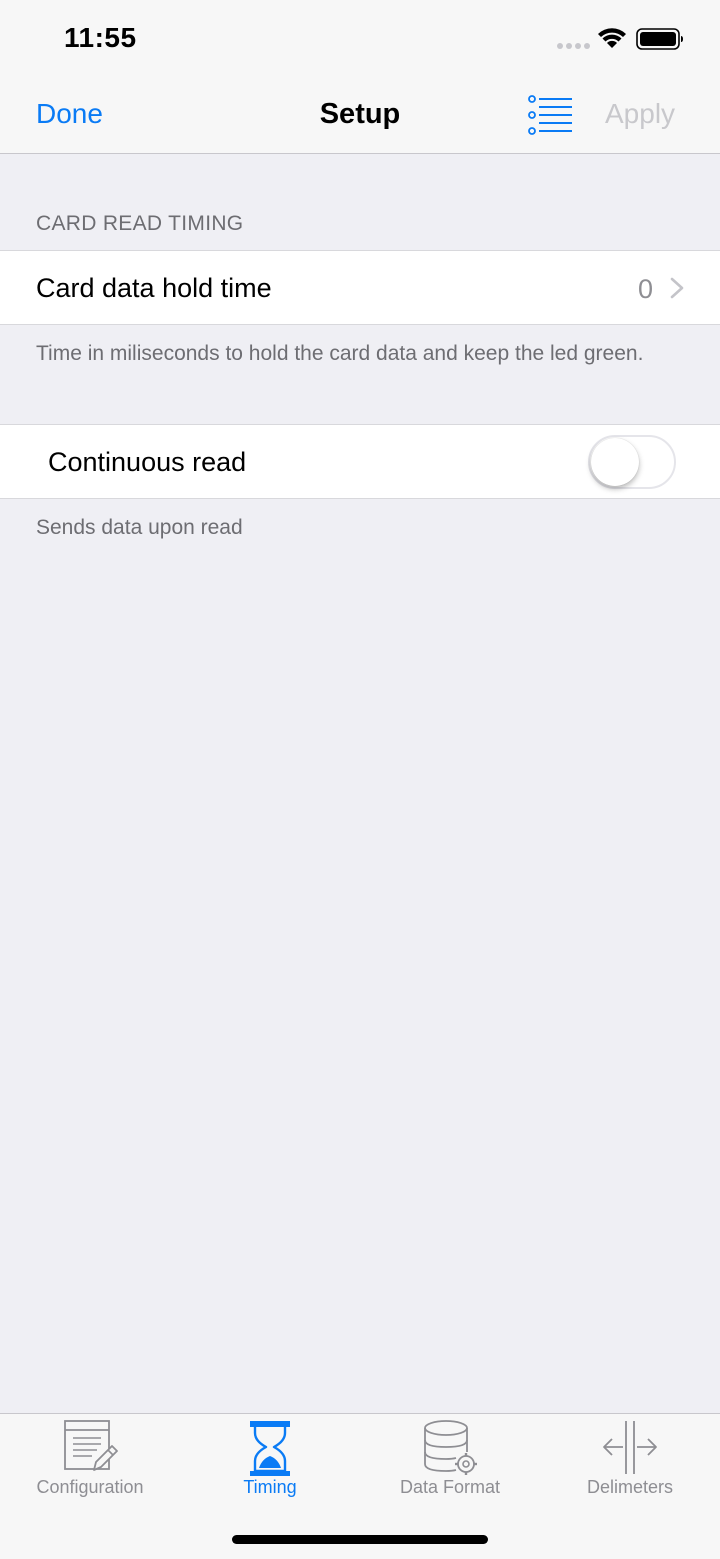 This screenshot has width=720, height=1559. What do you see at coordinates (640, 114) in the screenshot?
I see `apply-button: Apply` at bounding box center [640, 114].